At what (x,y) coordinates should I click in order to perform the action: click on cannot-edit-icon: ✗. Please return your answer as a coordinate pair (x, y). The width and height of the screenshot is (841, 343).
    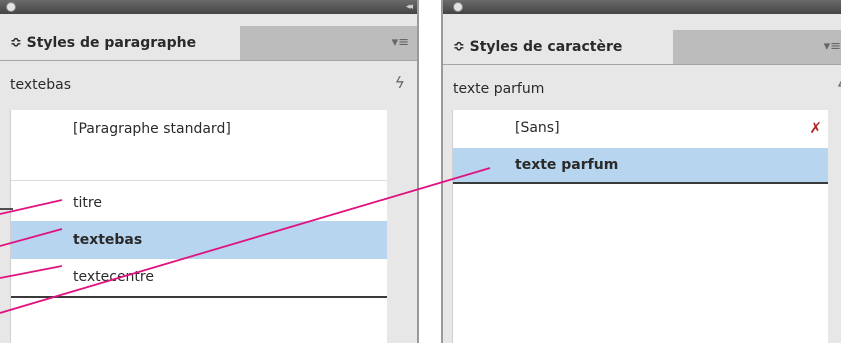
    Looking at the image, I should click on (815, 128).